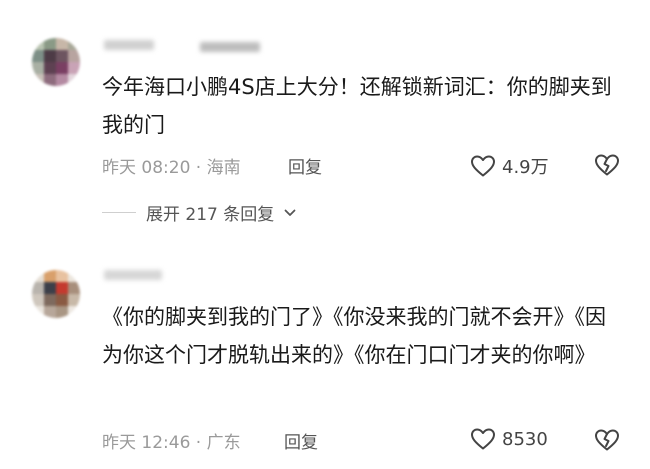 This screenshot has height=469, width=650. What do you see at coordinates (525, 439) in the screenshot?
I see `like-count: 8530` at bounding box center [525, 439].